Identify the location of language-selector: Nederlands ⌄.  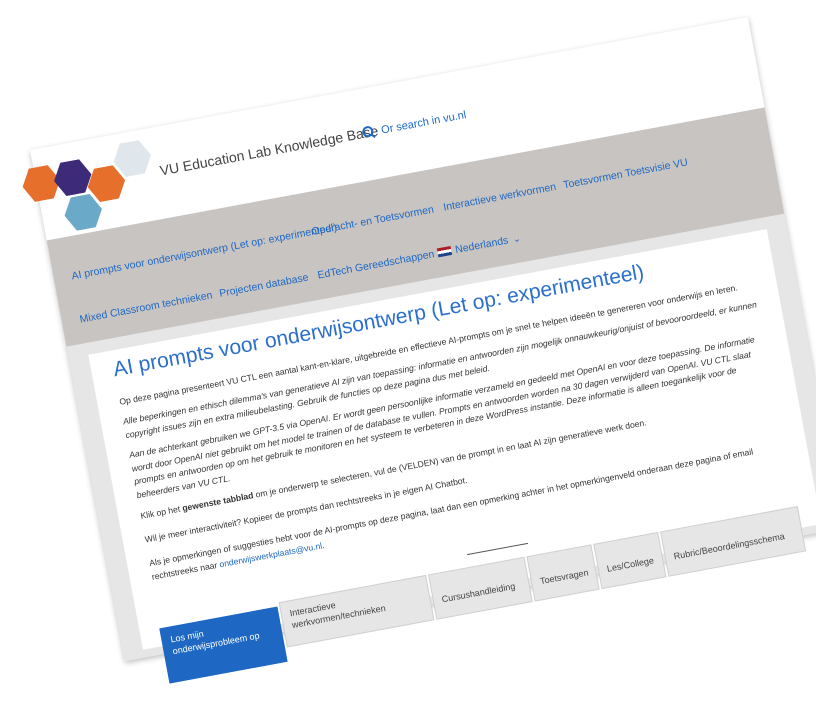
(479, 245).